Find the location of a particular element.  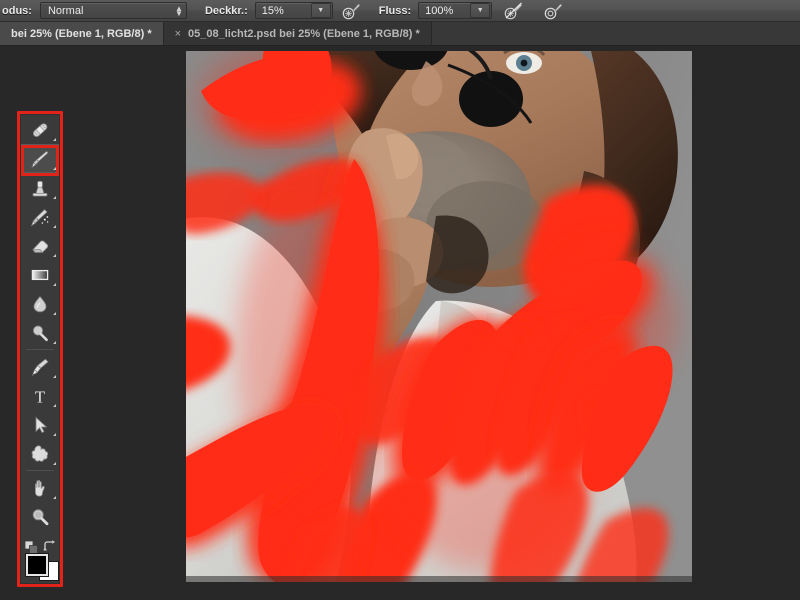

stepper-arrows-icon: ▲ ▼ is located at coordinates (179, 10).